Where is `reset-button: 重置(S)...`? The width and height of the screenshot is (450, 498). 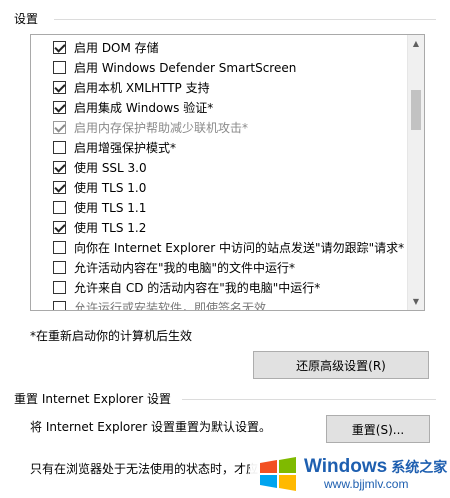
reset-button: 重置(S)... is located at coordinates (378, 429).